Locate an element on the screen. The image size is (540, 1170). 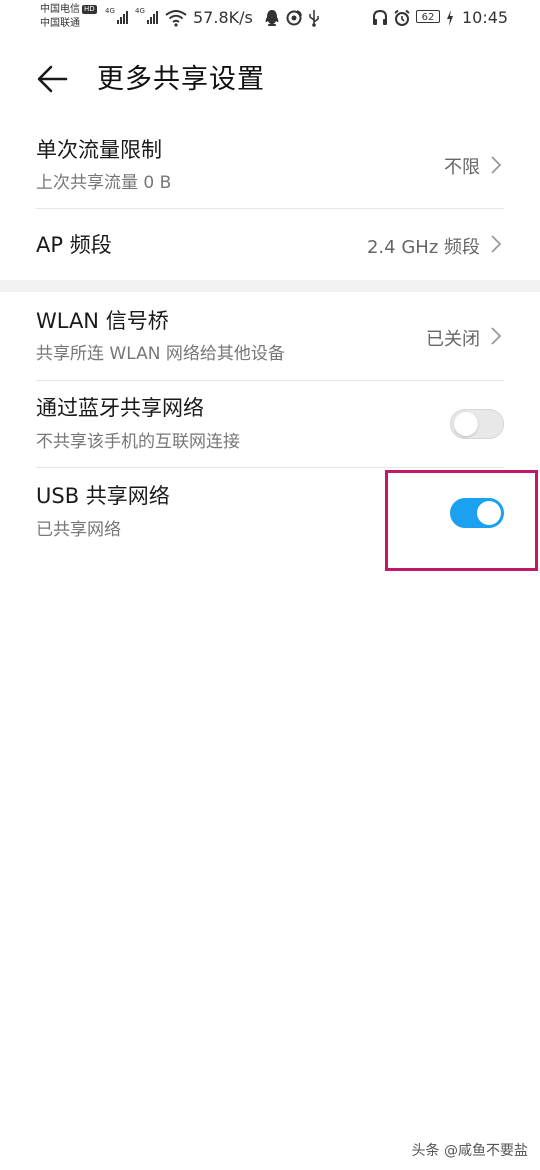
charging-icon is located at coordinates (450, 18).